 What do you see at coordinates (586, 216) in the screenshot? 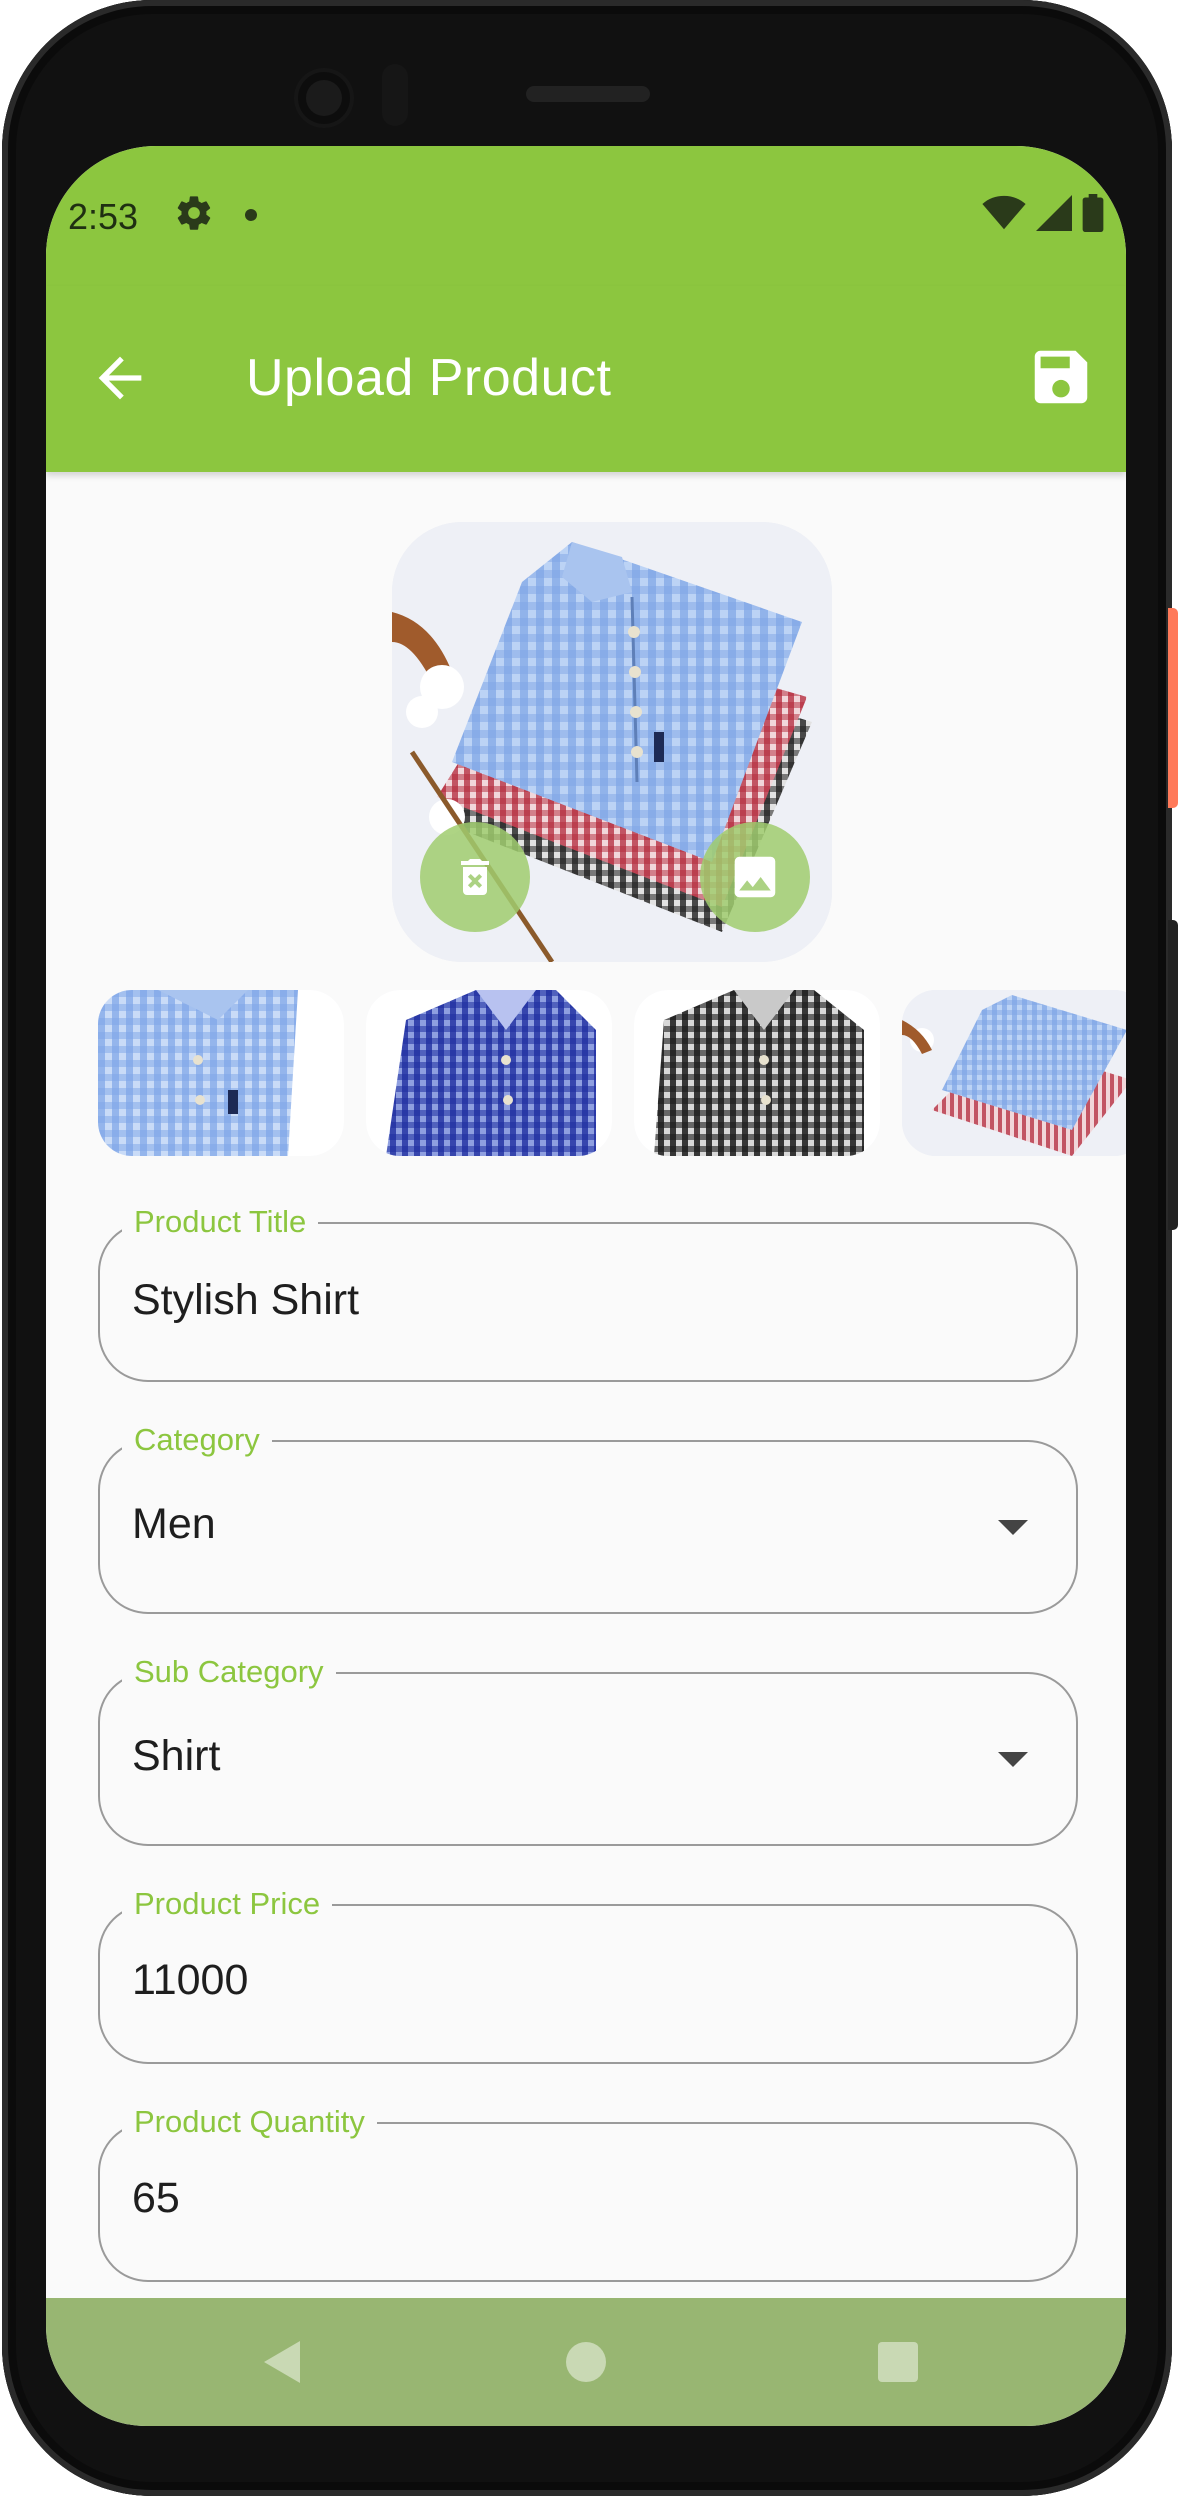
I see `status-bar: 2:53` at bounding box center [586, 216].